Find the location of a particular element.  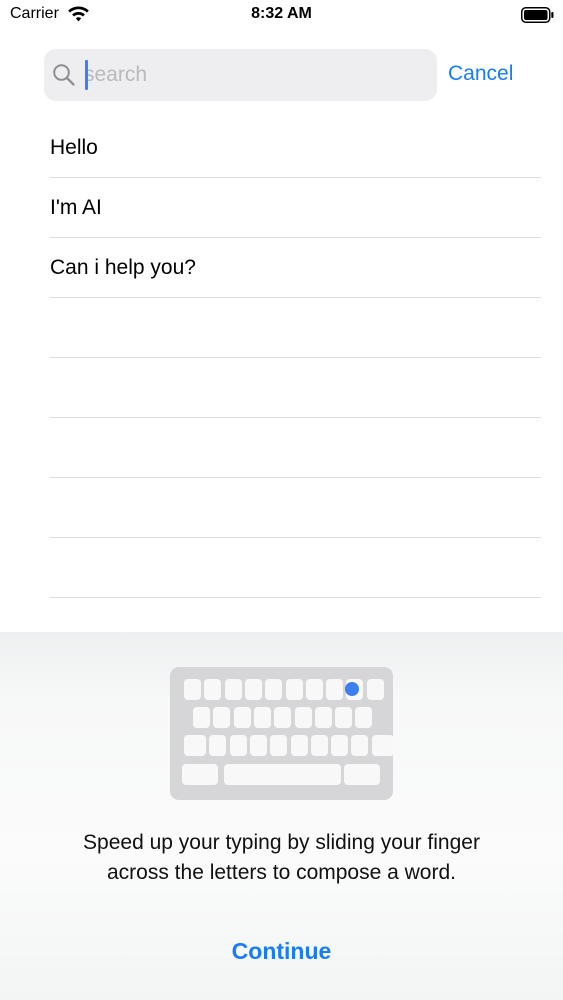

status-time: 8:32 AM is located at coordinates (281, 13).